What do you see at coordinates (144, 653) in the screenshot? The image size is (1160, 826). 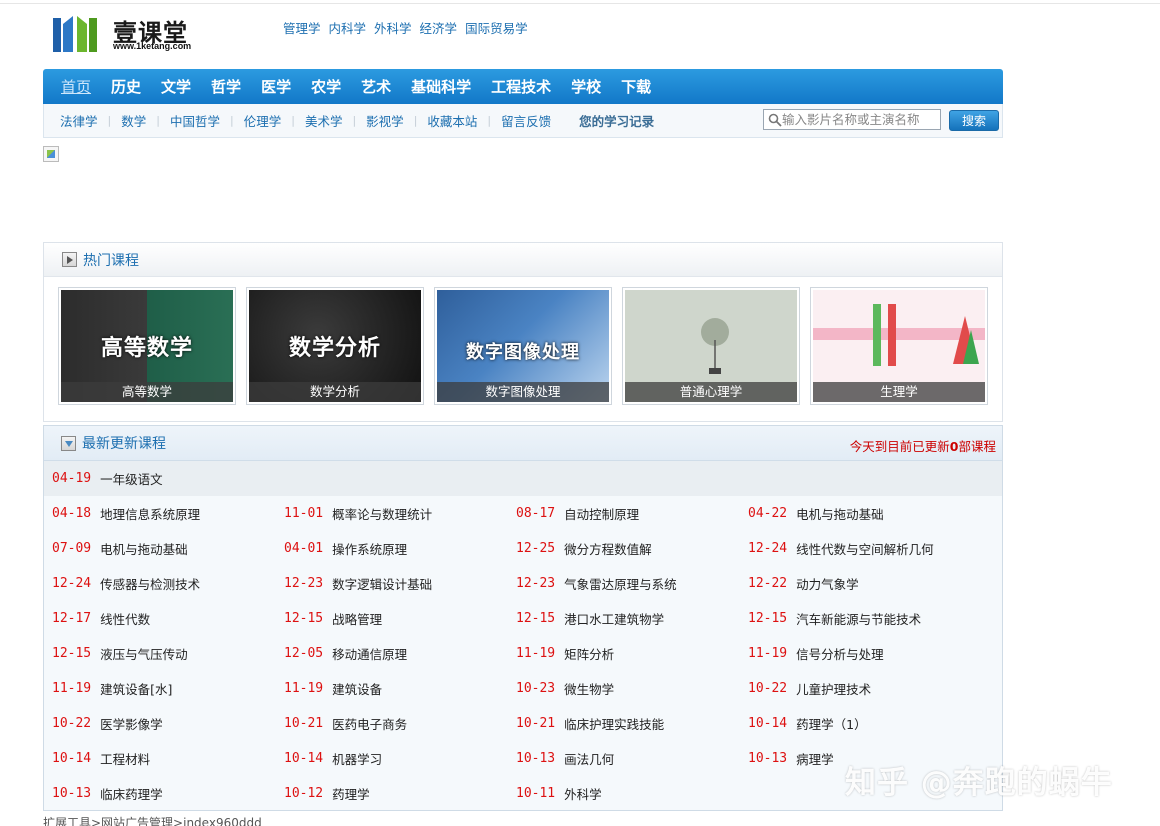 I see `course-title: 液压与气压传动` at bounding box center [144, 653].